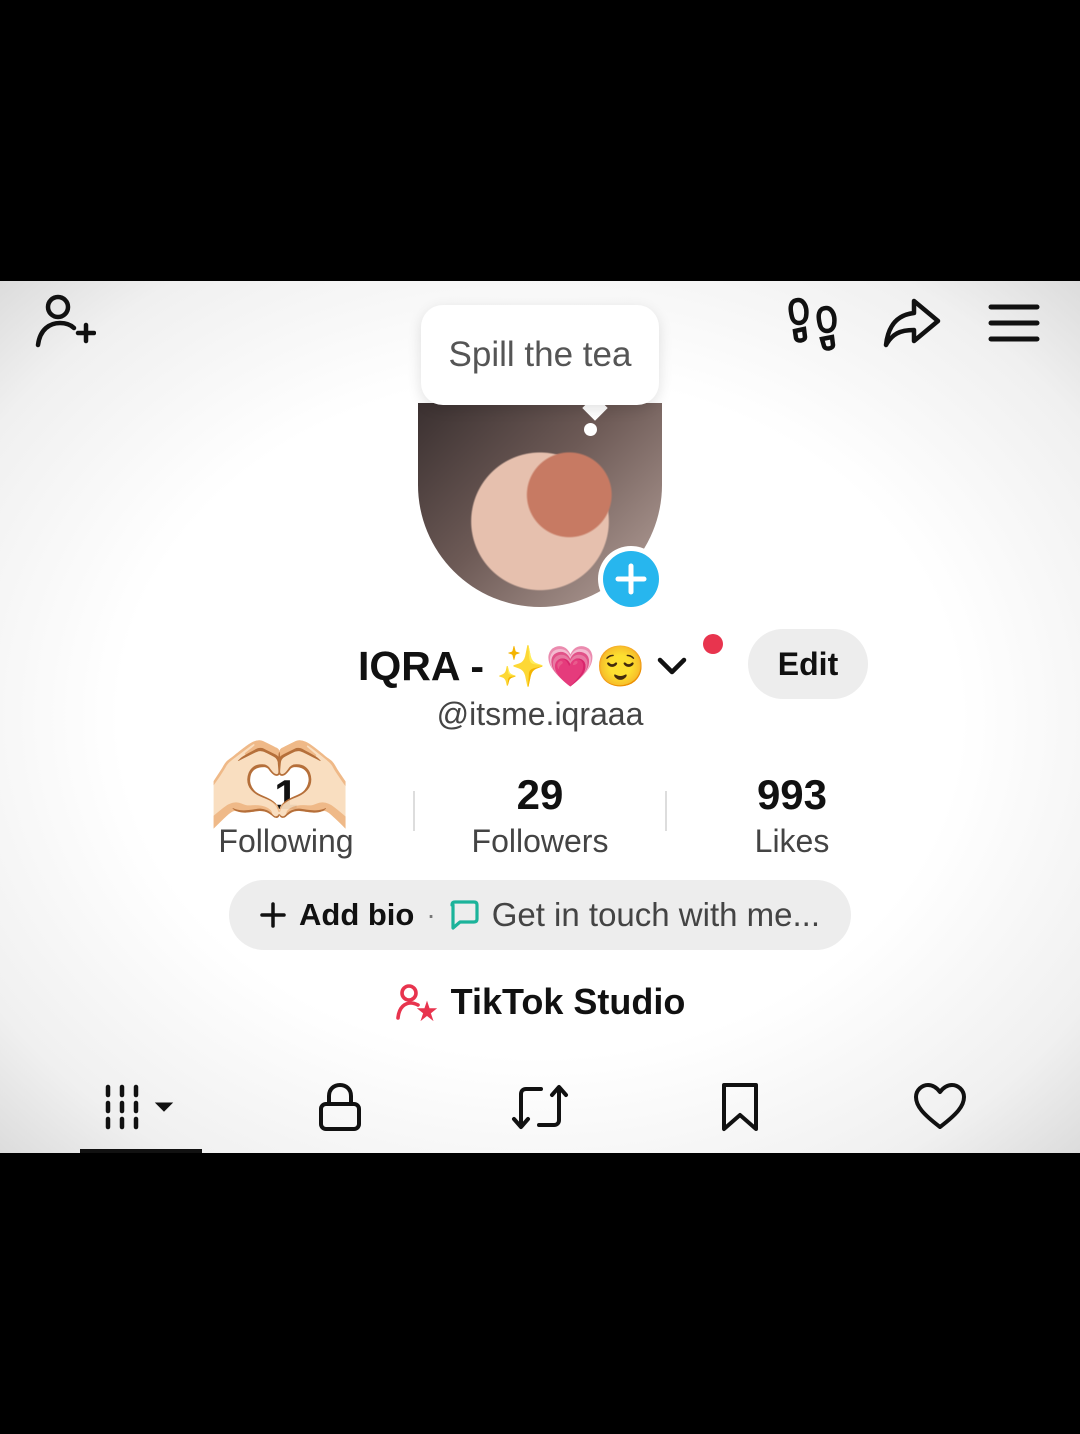 The image size is (1080, 1434). I want to click on chevron-down-icon, so click(672, 666).